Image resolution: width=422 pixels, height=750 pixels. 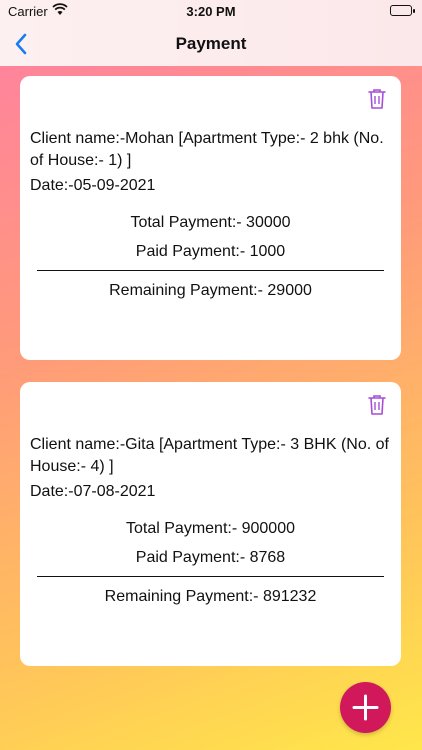 I want to click on battery-icon, so click(x=402, y=10).